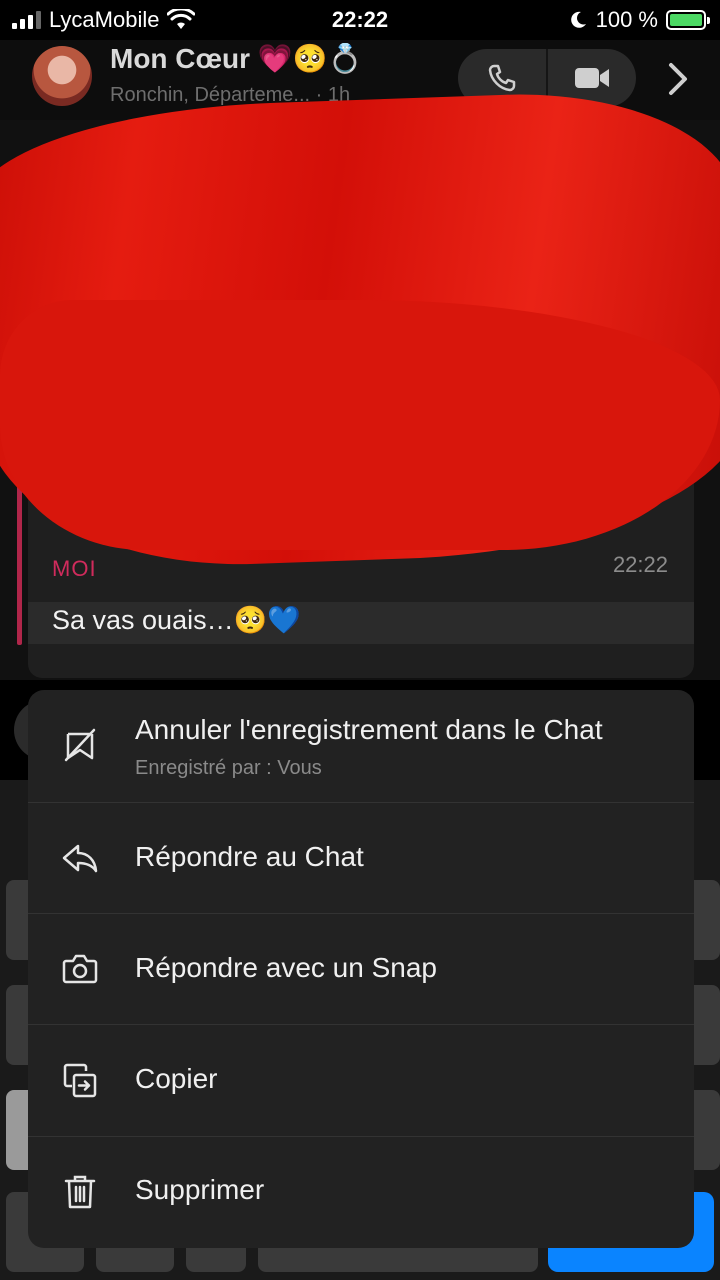 The height and width of the screenshot is (1280, 720). What do you see at coordinates (626, 19) in the screenshot?
I see `battery-percent: 100 %` at bounding box center [626, 19].